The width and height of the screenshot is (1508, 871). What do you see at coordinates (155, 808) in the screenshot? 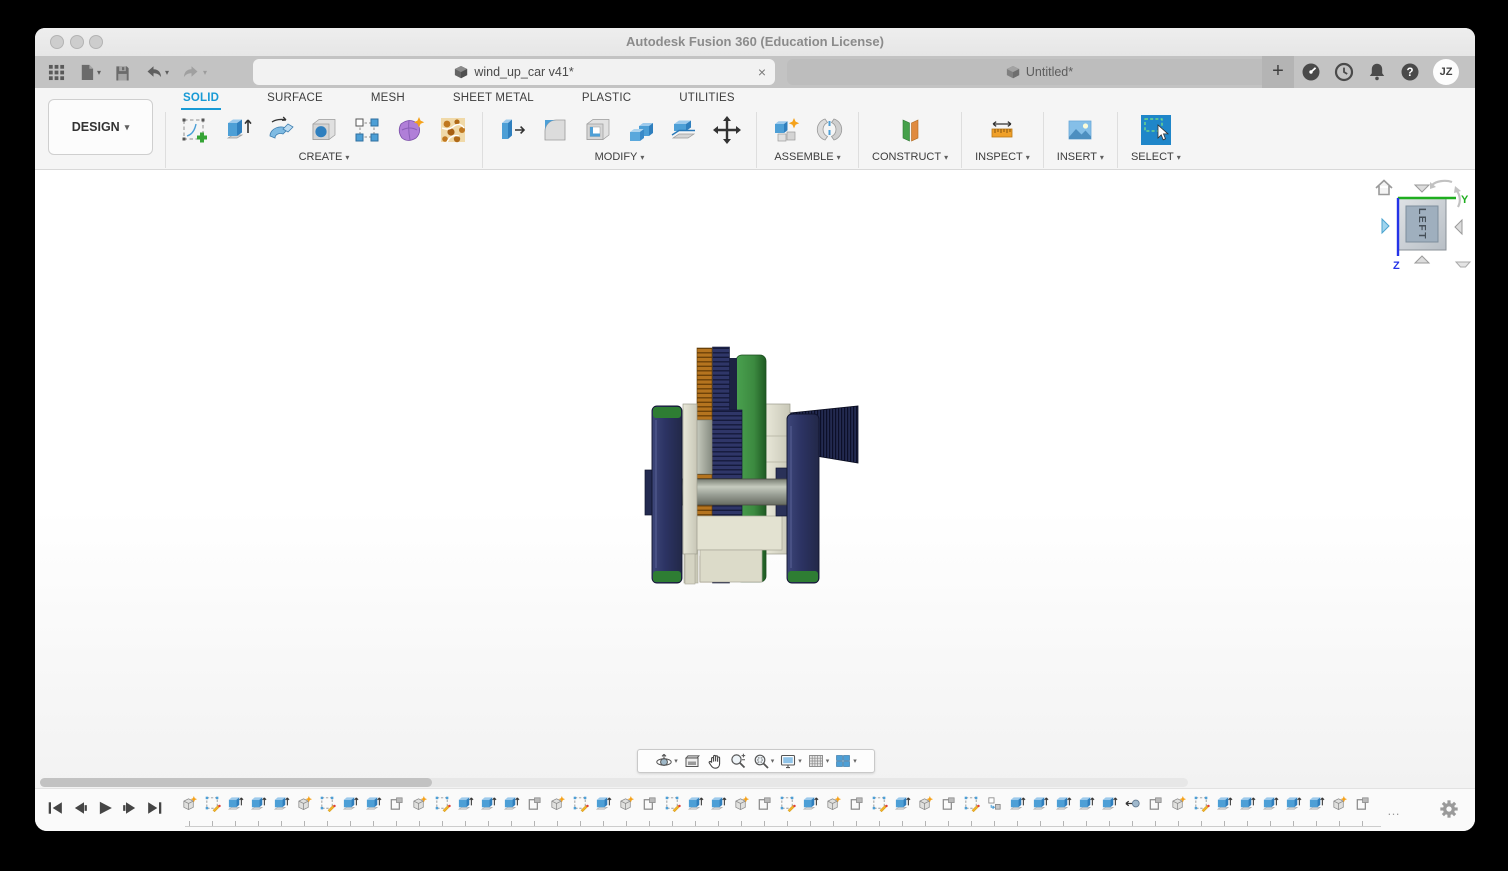
I see `skip-to-end-button` at bounding box center [155, 808].